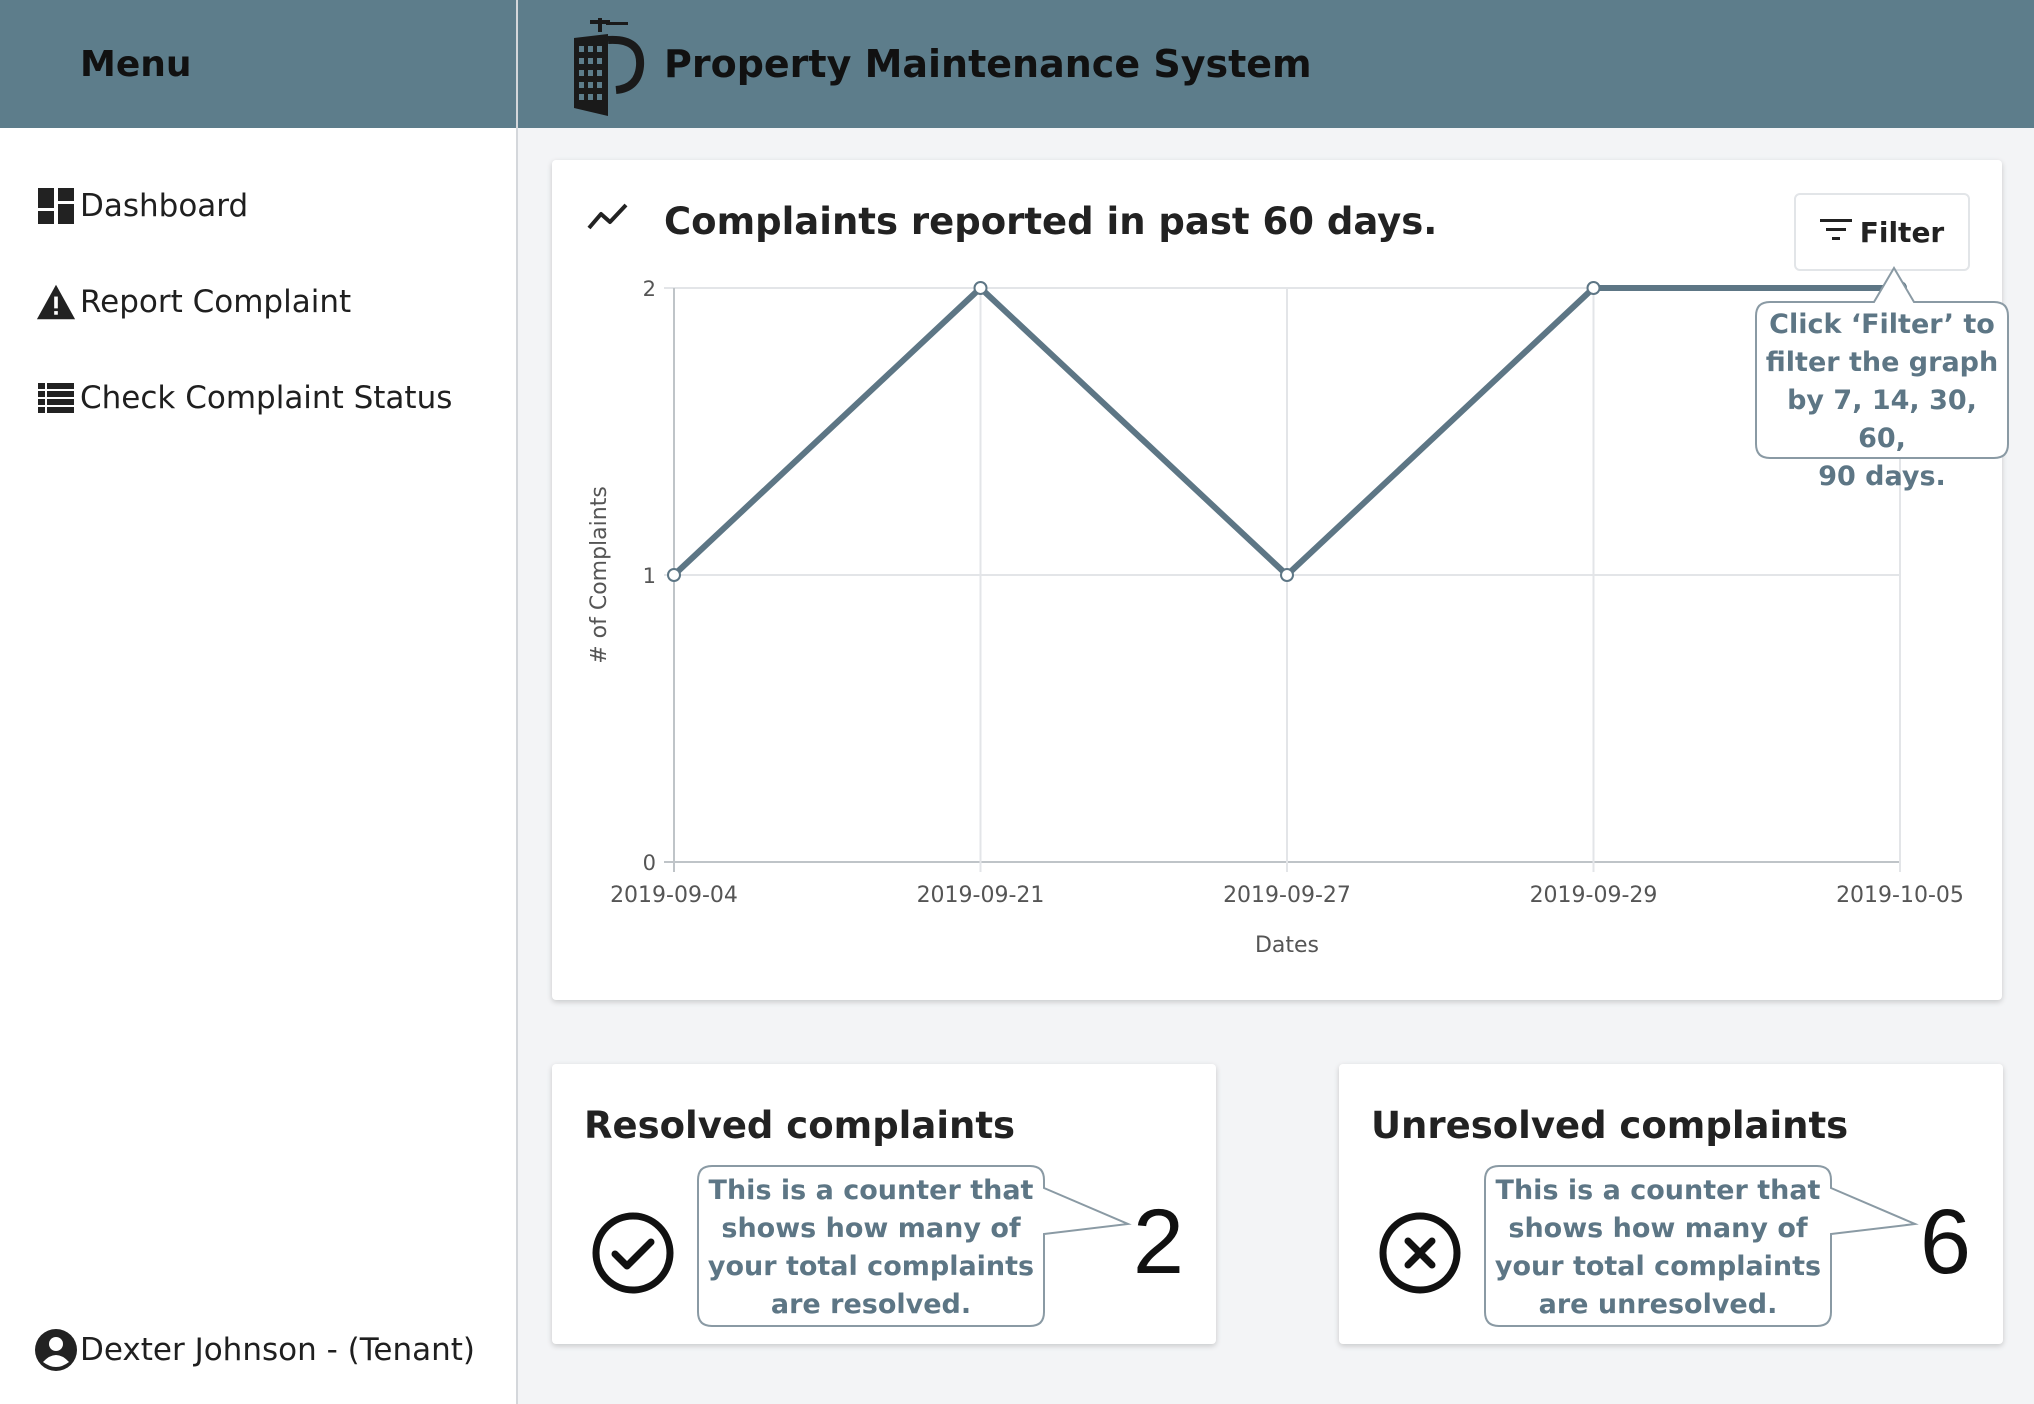  Describe the element at coordinates (1287, 945) in the screenshot. I see `x-axis-title: Dates` at that location.